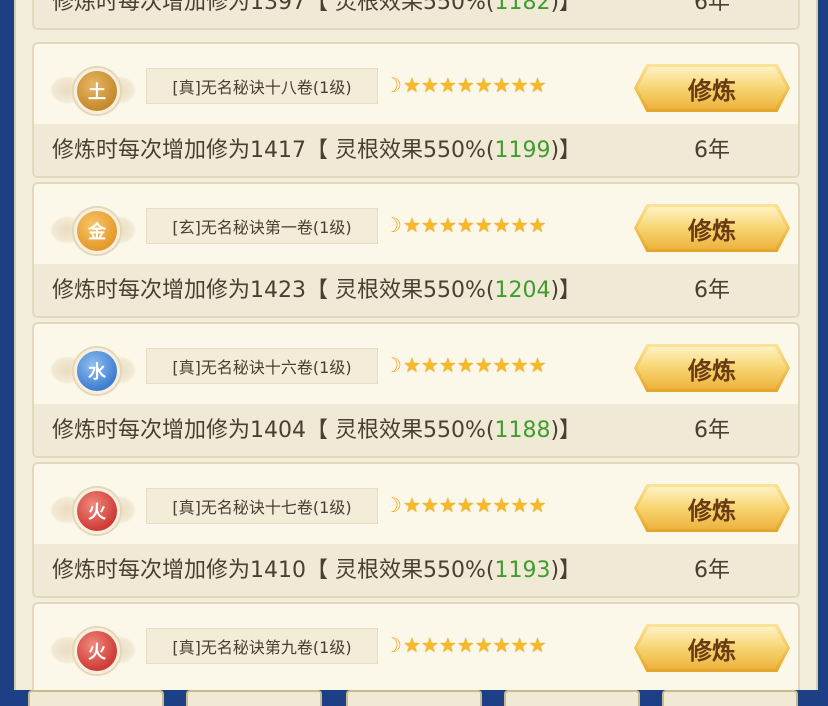  What do you see at coordinates (317, 7) in the screenshot?
I see `cultivation-desc: 修炼时每次增加修为1397【 灵根效果550%(1182)】` at bounding box center [317, 7].